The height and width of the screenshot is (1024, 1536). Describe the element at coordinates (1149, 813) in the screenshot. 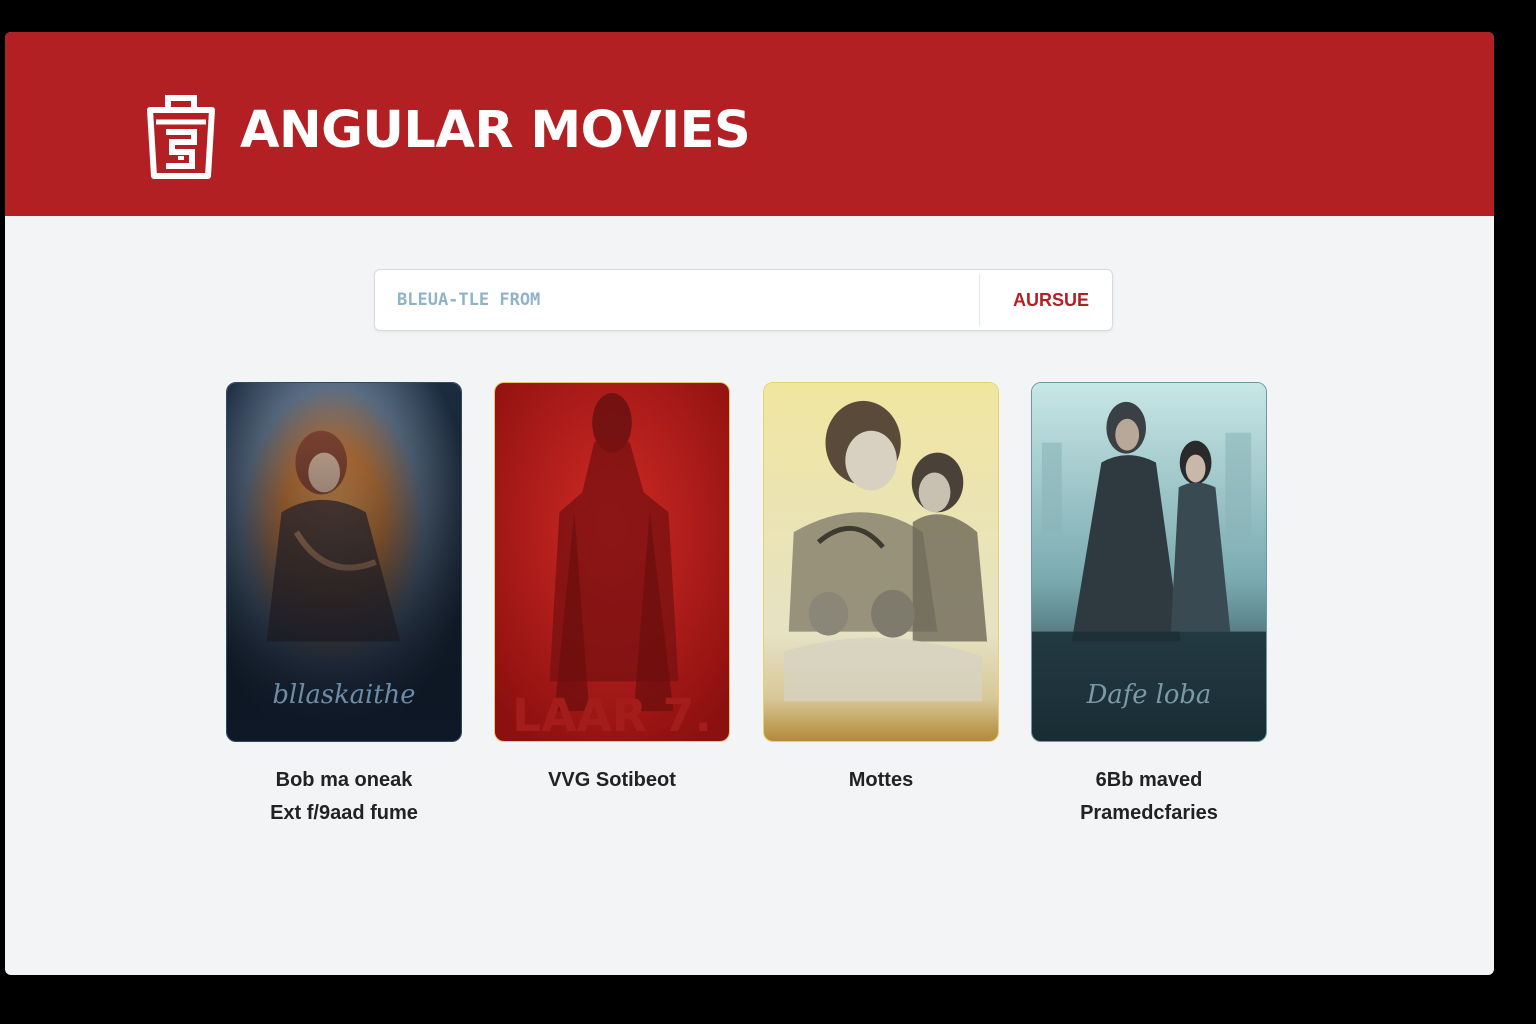

I see `movie-title-line: Pramedcfaries` at that location.